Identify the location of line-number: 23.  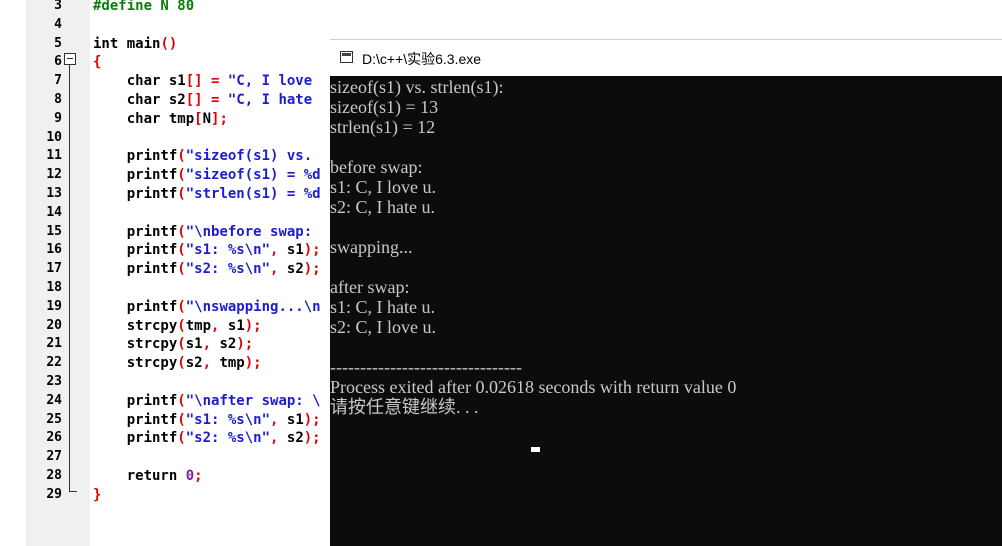
(54, 381).